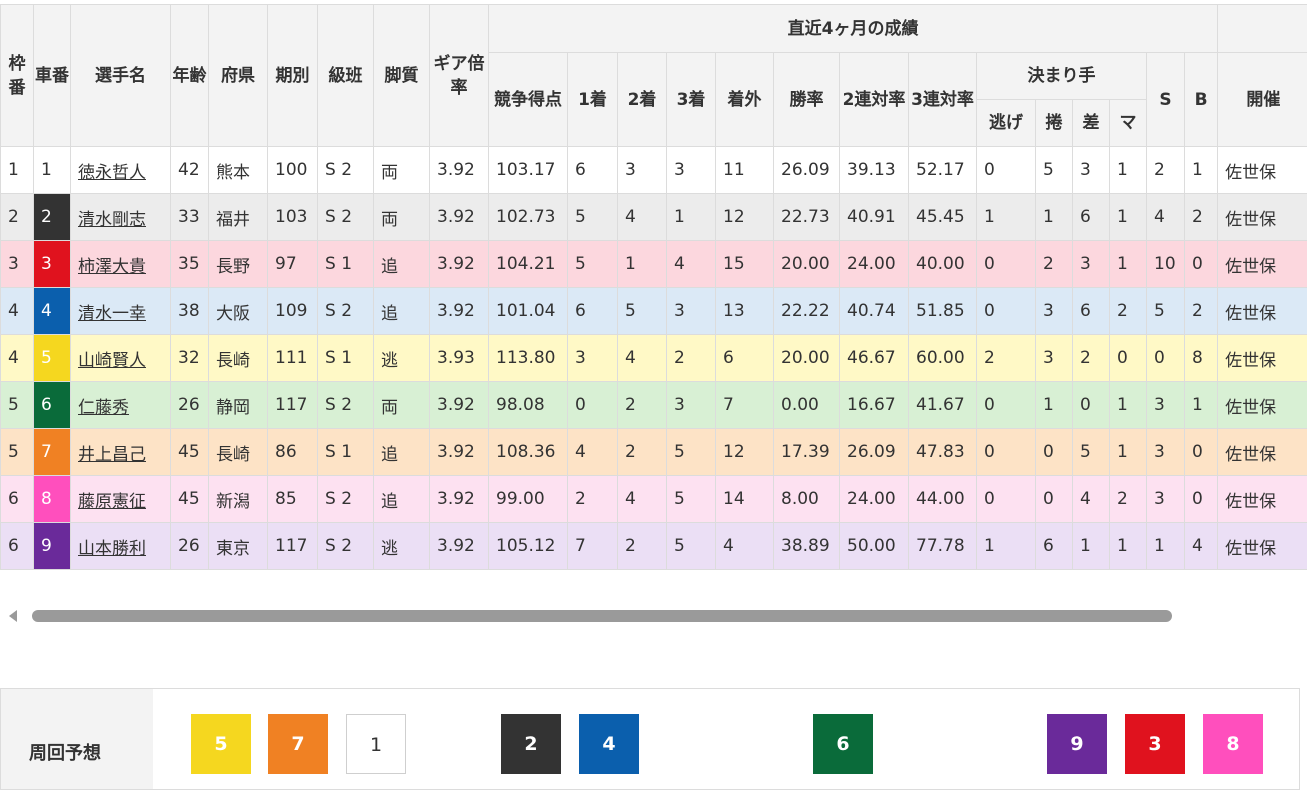 This screenshot has height=790, width=1307. I want to click on out-of-place-cell: 15, so click(745, 264).